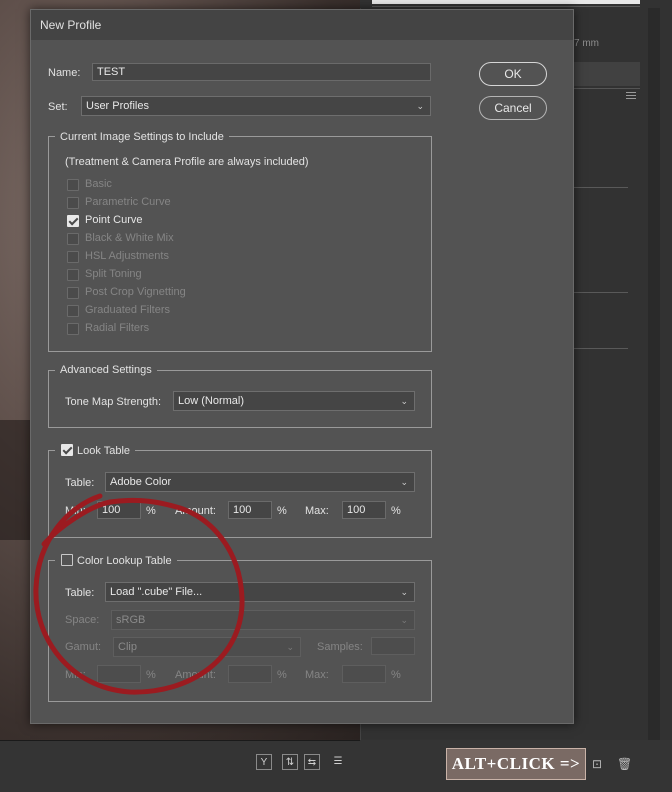  Describe the element at coordinates (264, 762) in the screenshot. I see `yy-compare-icon: Y` at that location.